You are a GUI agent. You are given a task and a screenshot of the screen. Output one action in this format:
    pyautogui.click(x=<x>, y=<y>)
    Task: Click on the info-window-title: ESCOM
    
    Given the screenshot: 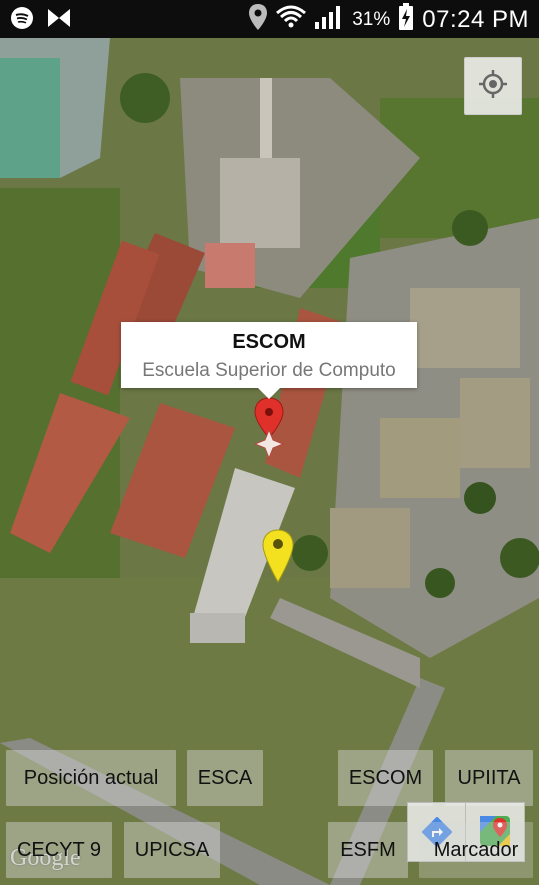 What is the action you would take?
    pyautogui.click(x=269, y=342)
    